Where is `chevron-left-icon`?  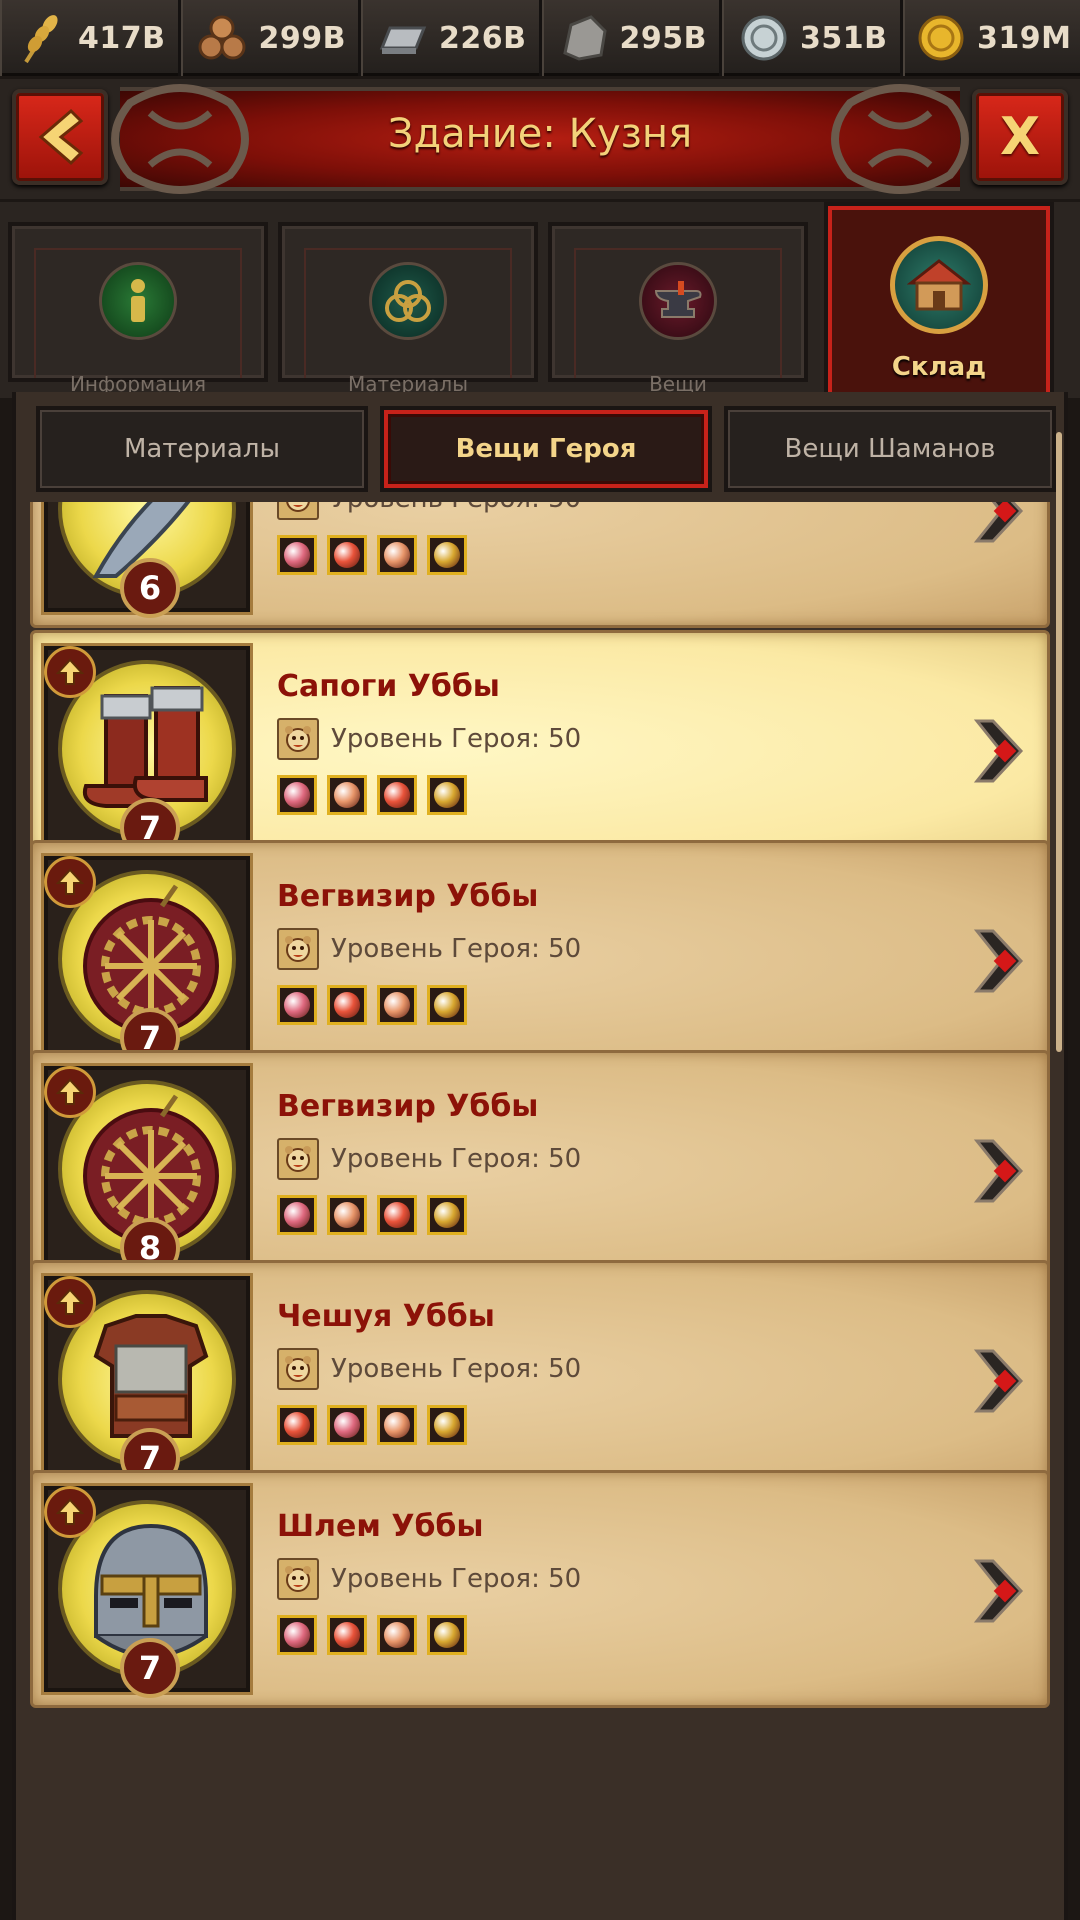 chevron-left-icon is located at coordinates (61, 137).